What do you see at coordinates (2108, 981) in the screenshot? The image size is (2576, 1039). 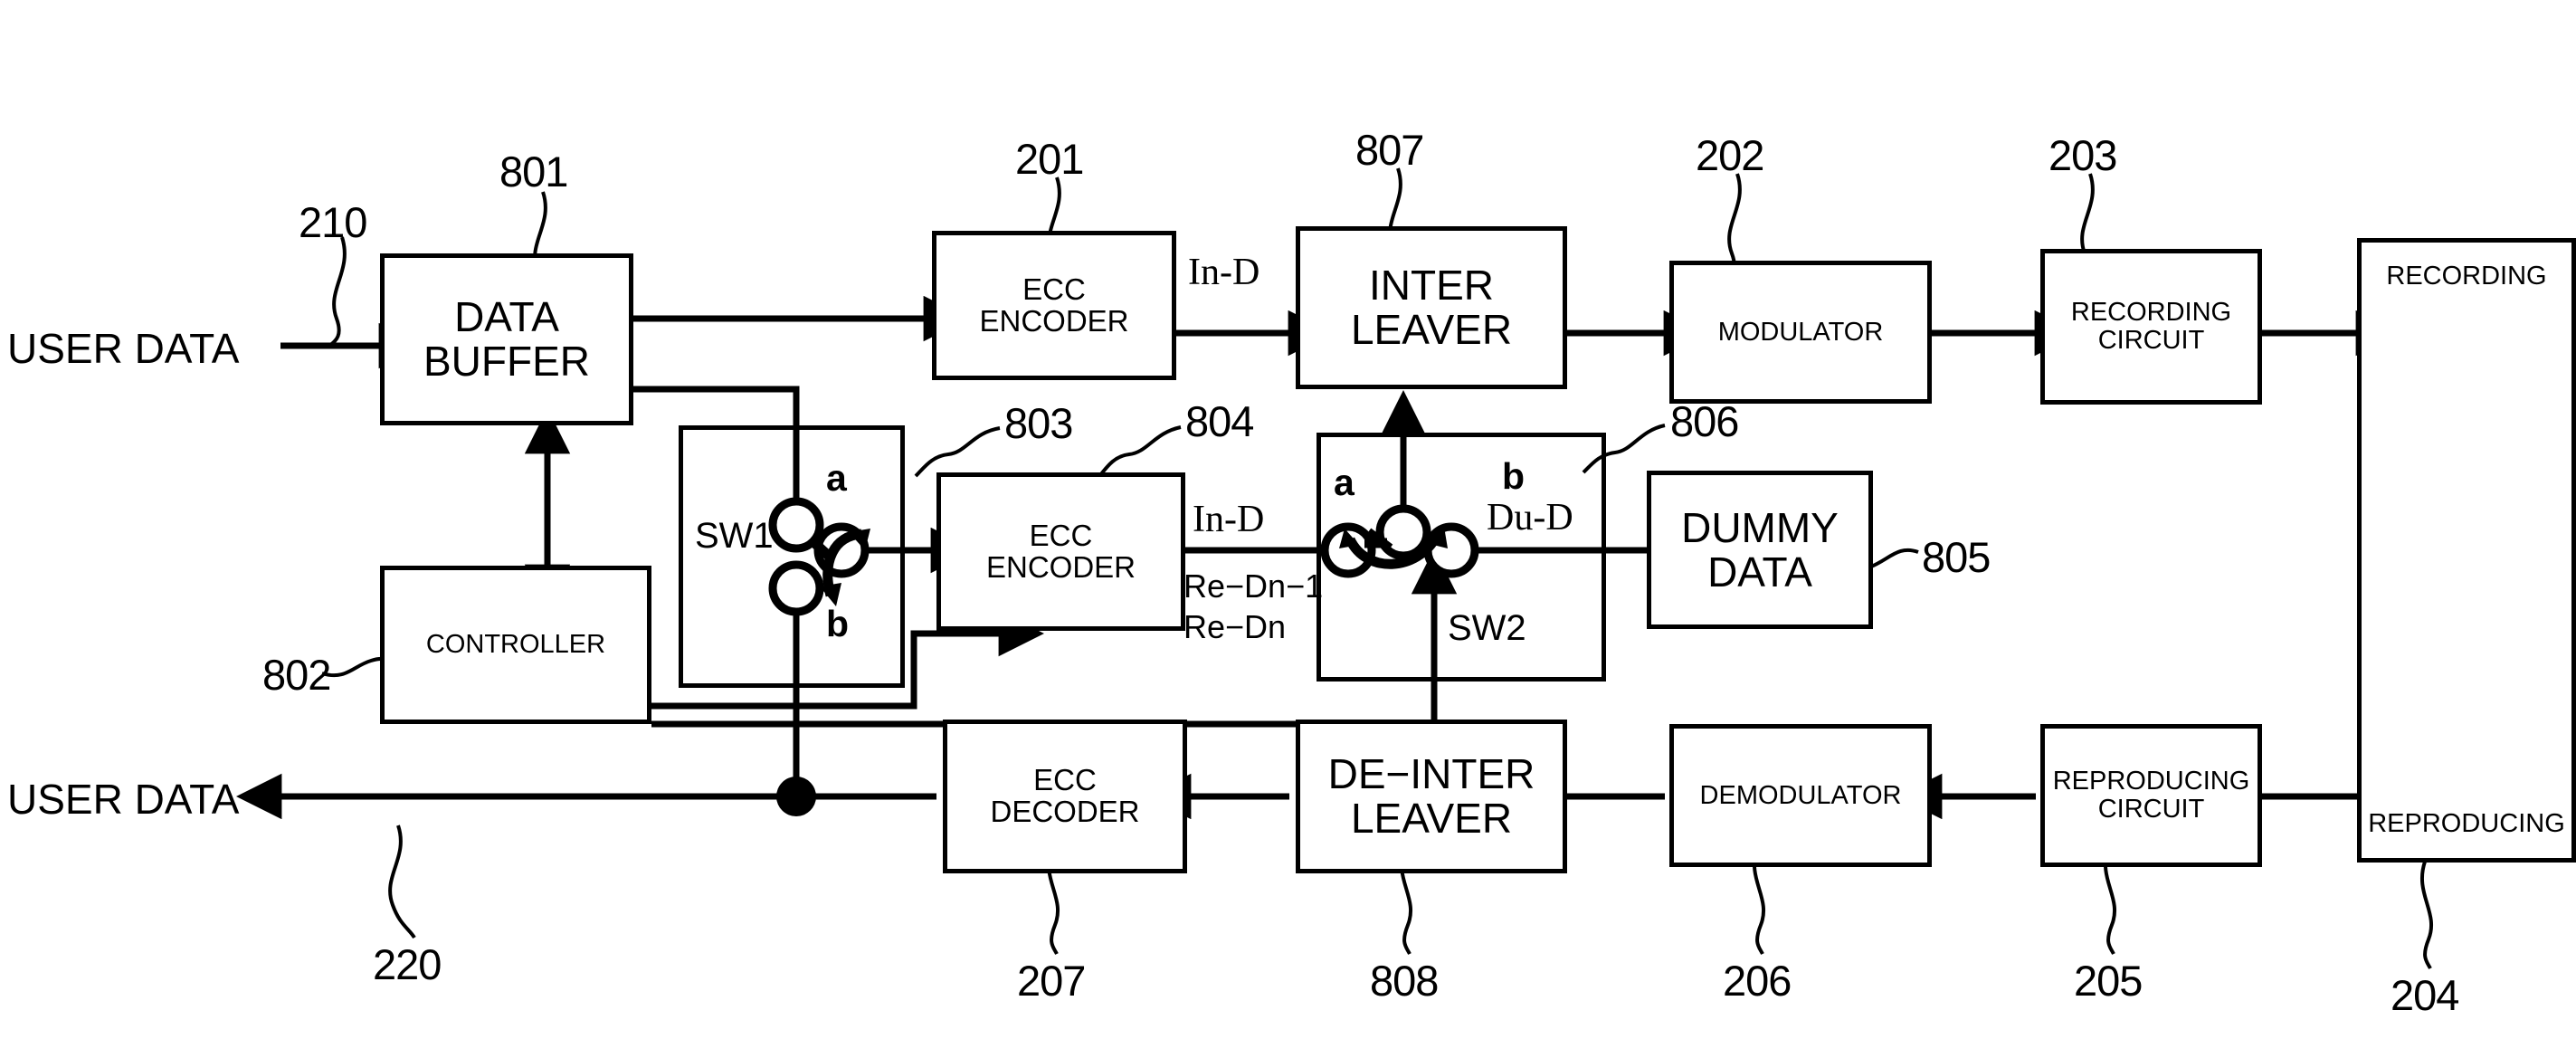 I see `ref-205: 205` at bounding box center [2108, 981].